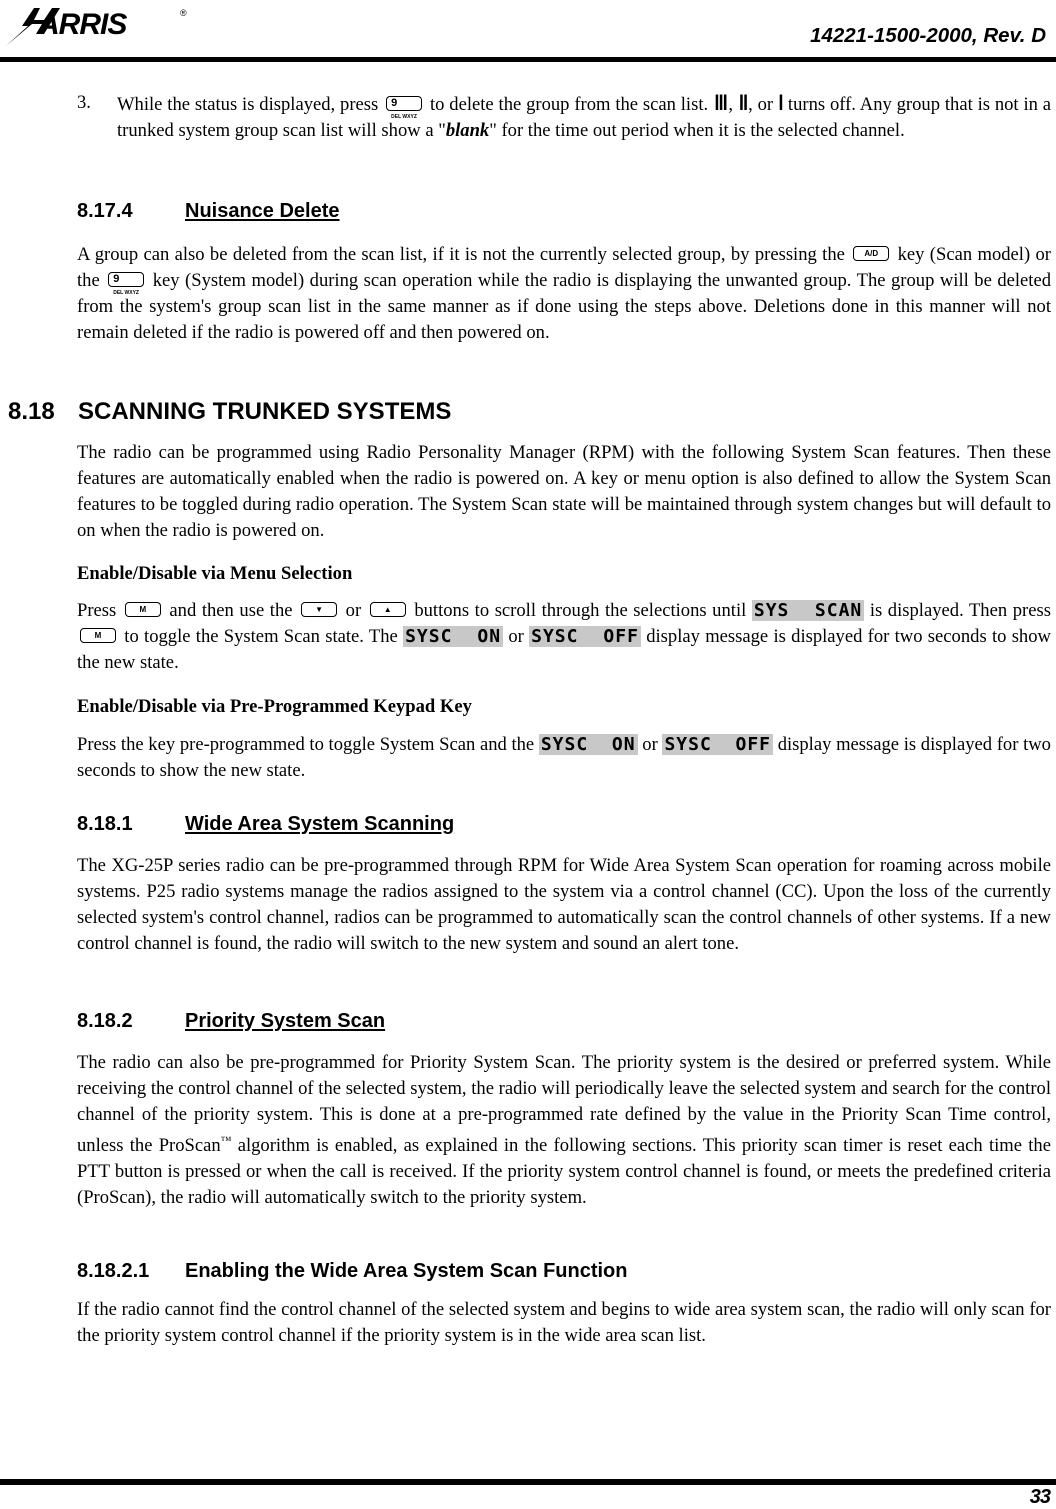 The image size is (1056, 1509). I want to click on trademark-symbol: ™, so click(226, 1141).